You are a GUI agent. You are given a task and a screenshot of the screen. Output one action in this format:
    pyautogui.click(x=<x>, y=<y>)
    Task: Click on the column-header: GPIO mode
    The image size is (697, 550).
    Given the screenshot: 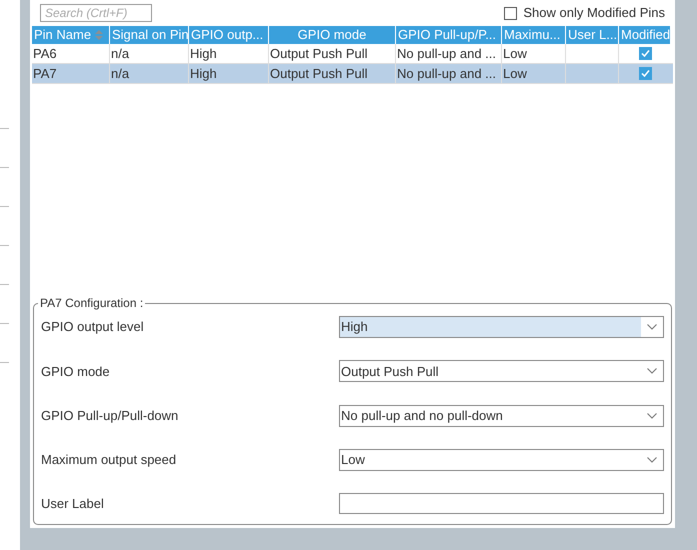 What is the action you would take?
    pyautogui.click(x=332, y=35)
    